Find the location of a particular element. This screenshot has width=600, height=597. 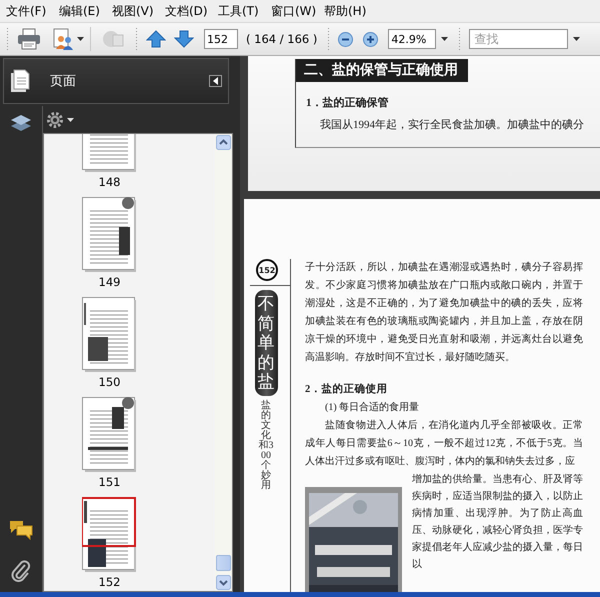

menu-item: 文件(F) is located at coordinates (28, 11).